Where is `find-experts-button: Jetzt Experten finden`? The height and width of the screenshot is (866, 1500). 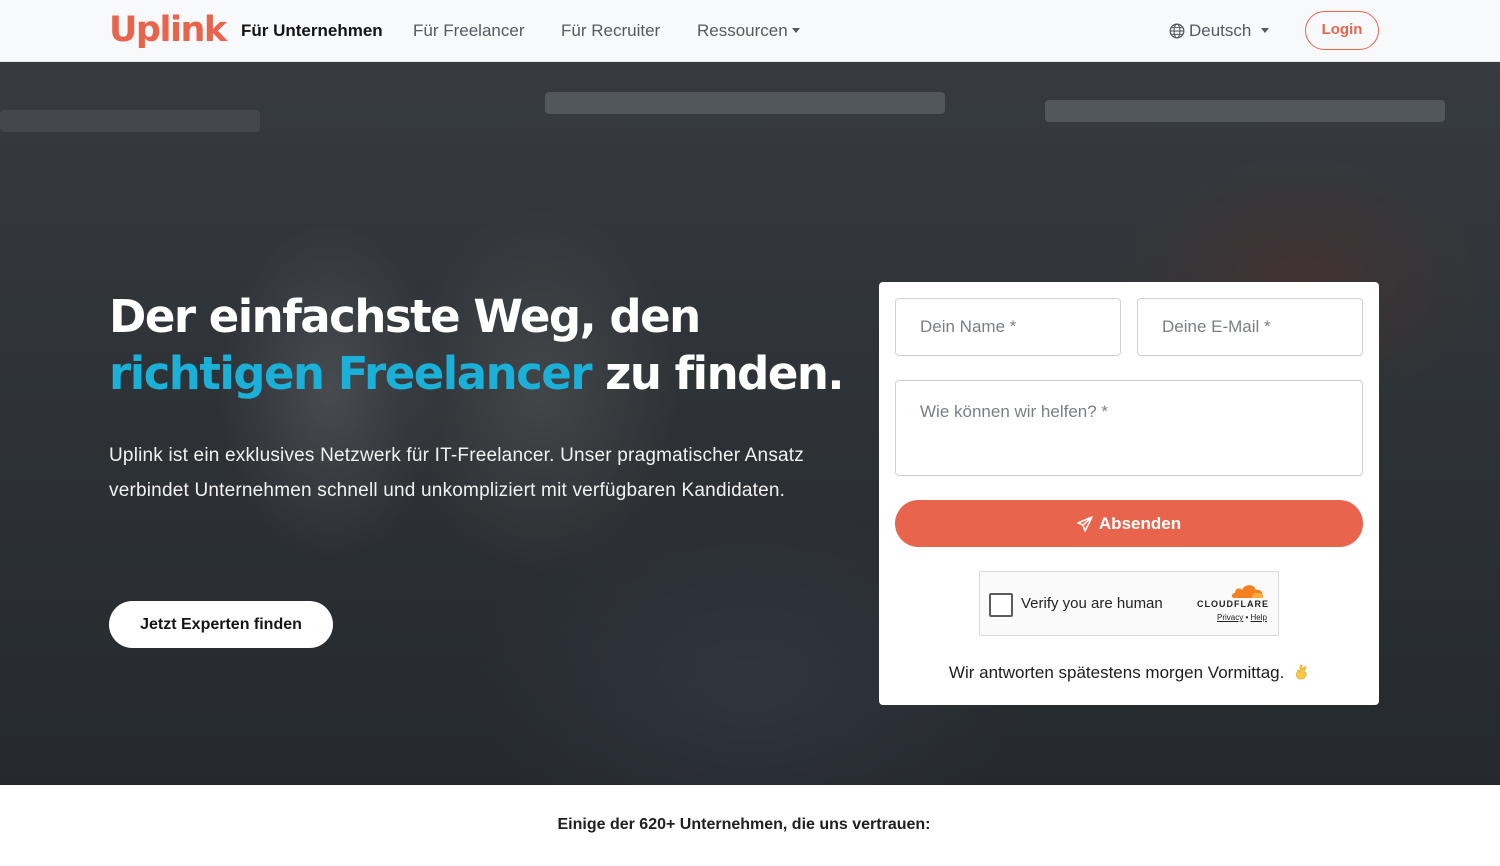 find-experts-button: Jetzt Experten finden is located at coordinates (221, 624).